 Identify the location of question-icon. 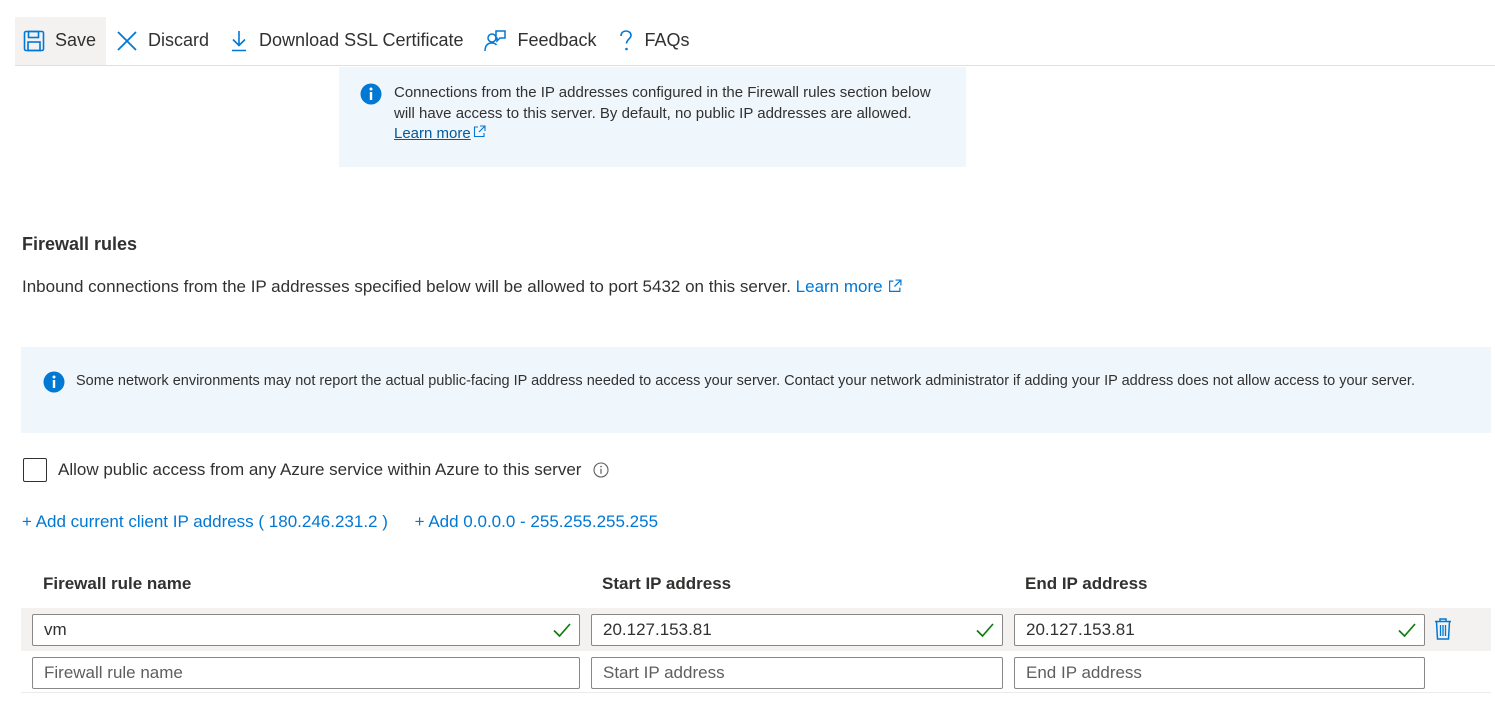
(625, 39).